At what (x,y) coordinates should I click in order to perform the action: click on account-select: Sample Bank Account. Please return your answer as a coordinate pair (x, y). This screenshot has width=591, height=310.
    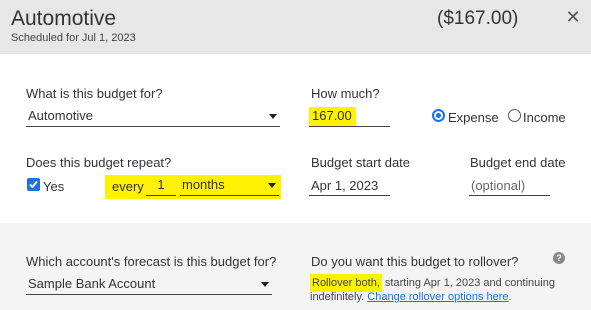
    Looking at the image, I should click on (149, 285).